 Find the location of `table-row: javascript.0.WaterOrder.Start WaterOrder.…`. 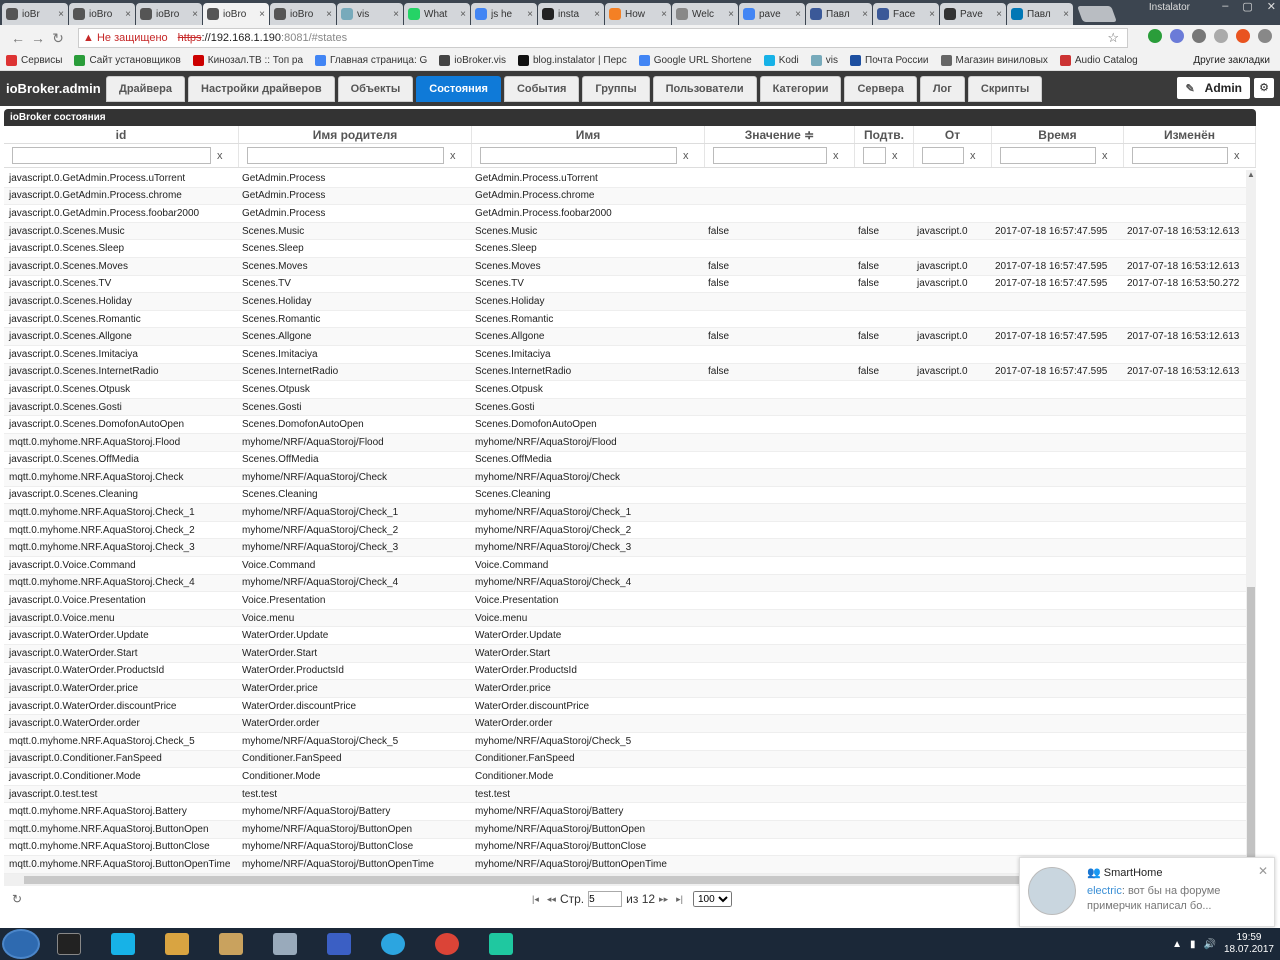

table-row: javascript.0.WaterOrder.Start WaterOrder.… is located at coordinates (625, 654).